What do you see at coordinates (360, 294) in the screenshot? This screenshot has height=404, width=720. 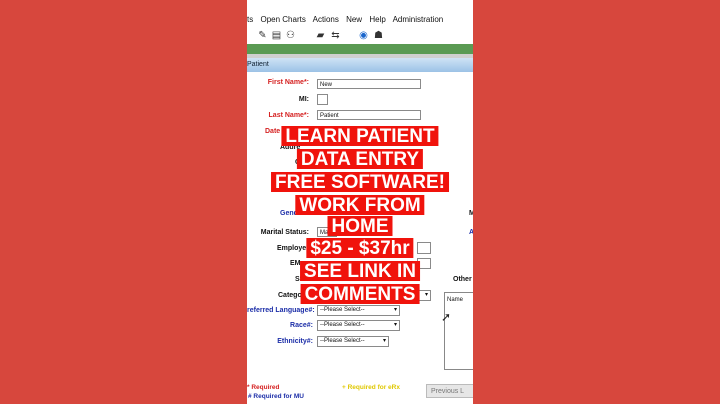 I see `overlay-line-8: COMMENTS` at bounding box center [360, 294].